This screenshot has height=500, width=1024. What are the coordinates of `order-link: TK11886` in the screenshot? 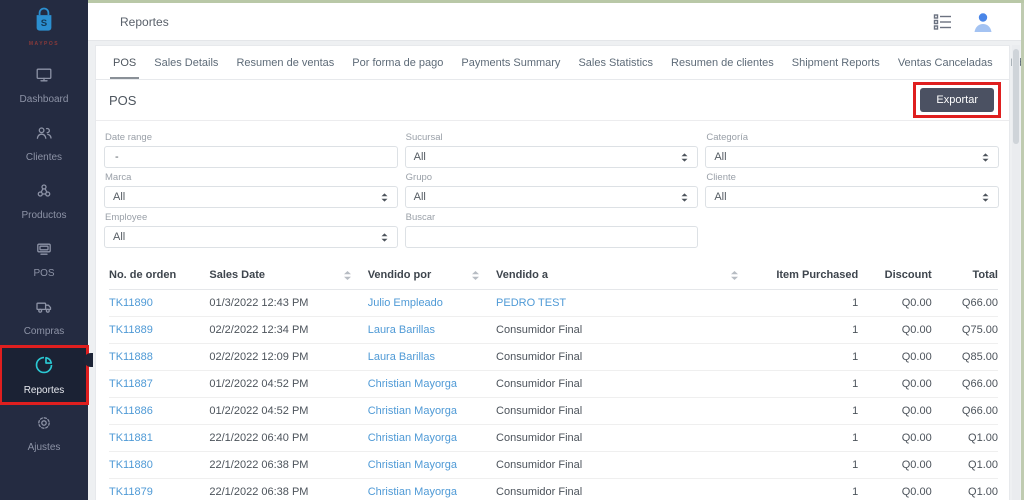 It's located at (131, 411).